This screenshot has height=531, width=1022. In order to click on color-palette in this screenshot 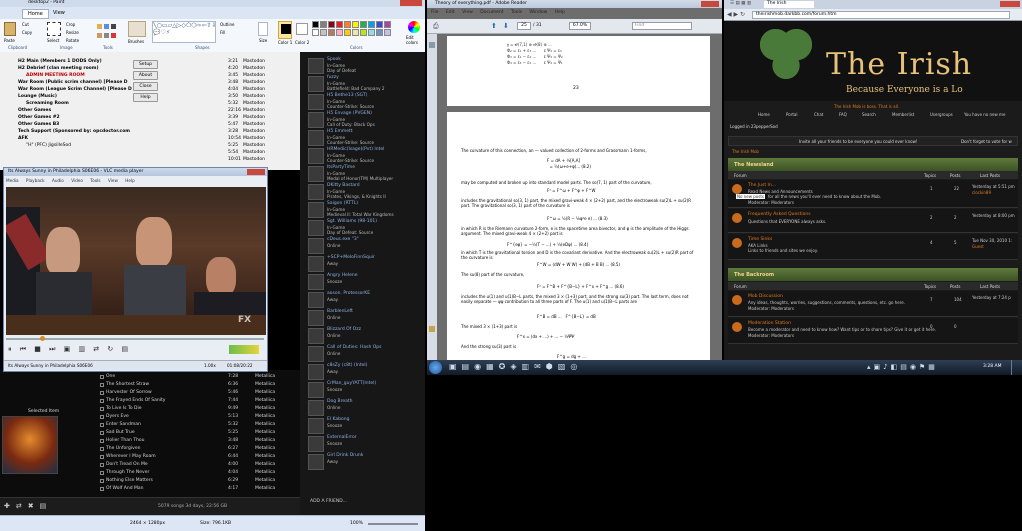, I will do `click(359, 30)`.